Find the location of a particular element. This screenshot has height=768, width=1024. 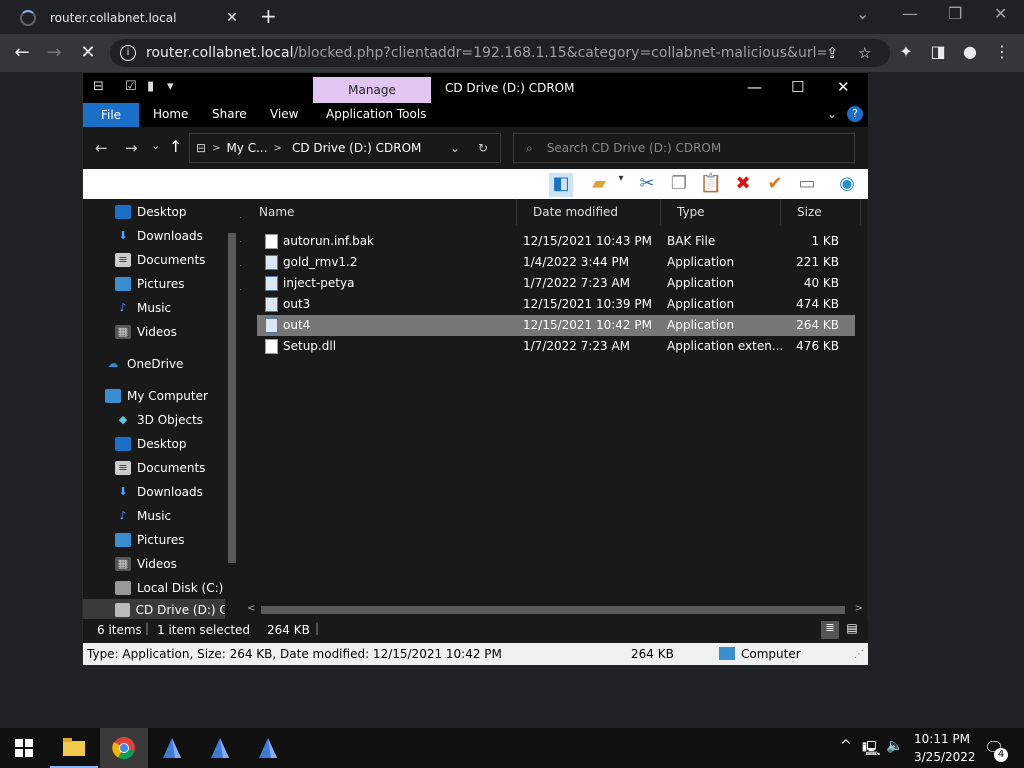

column-size: Size is located at coordinates (821, 212).